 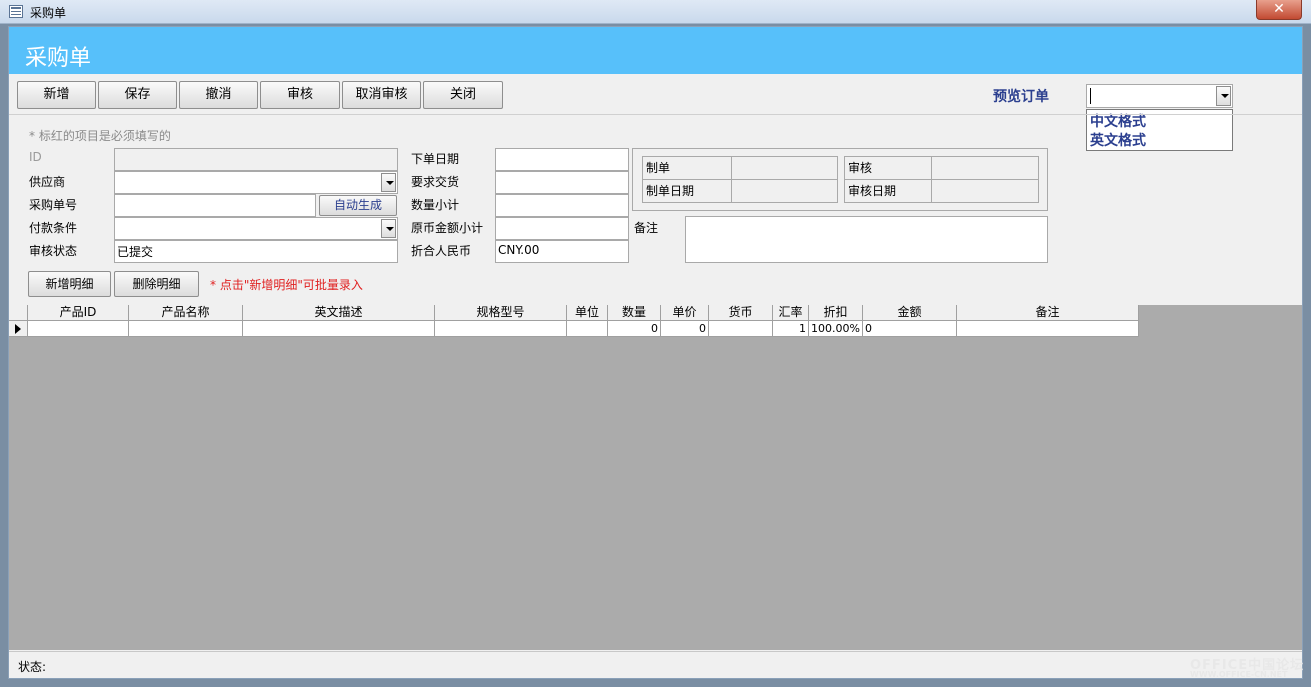 I want to click on window-close-button: ✕, so click(x=1279, y=10).